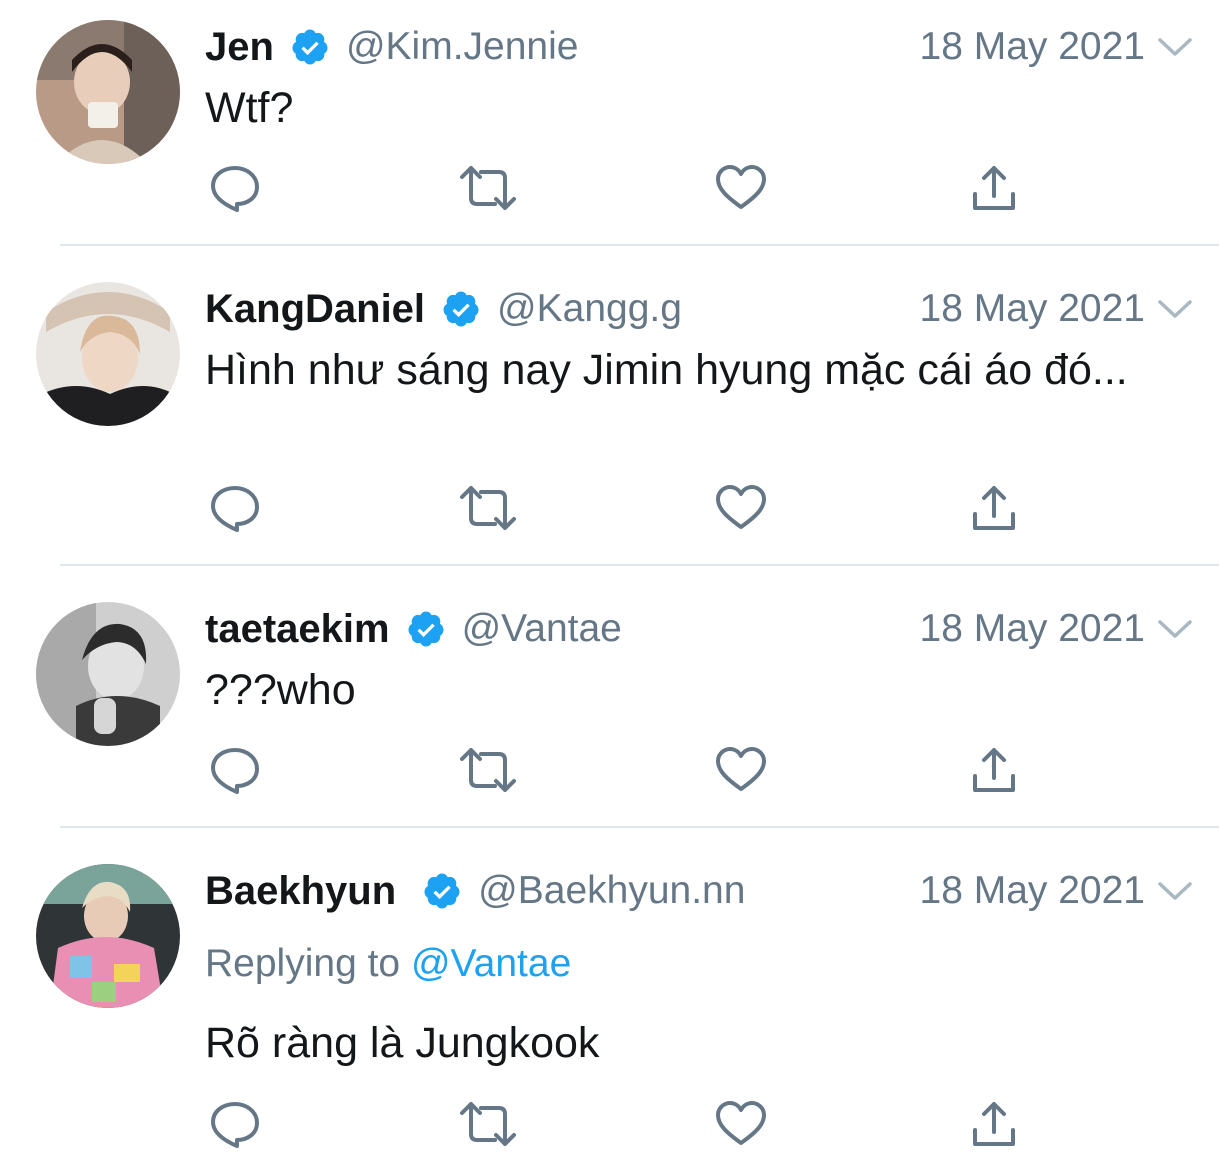 The width and height of the screenshot is (1219, 1163). What do you see at coordinates (315, 309) in the screenshot?
I see `display-name: KangDaniel` at bounding box center [315, 309].